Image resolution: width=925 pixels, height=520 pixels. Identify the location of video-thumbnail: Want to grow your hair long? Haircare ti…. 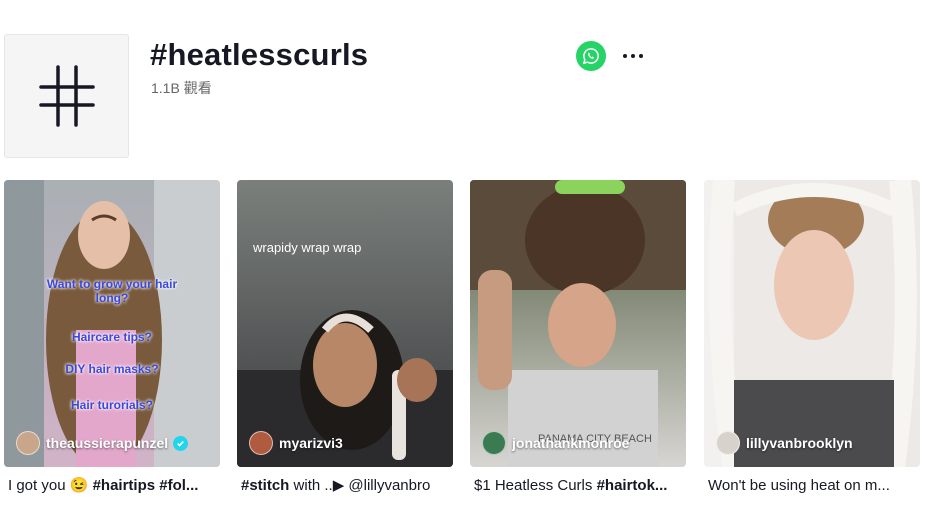
(112, 323).